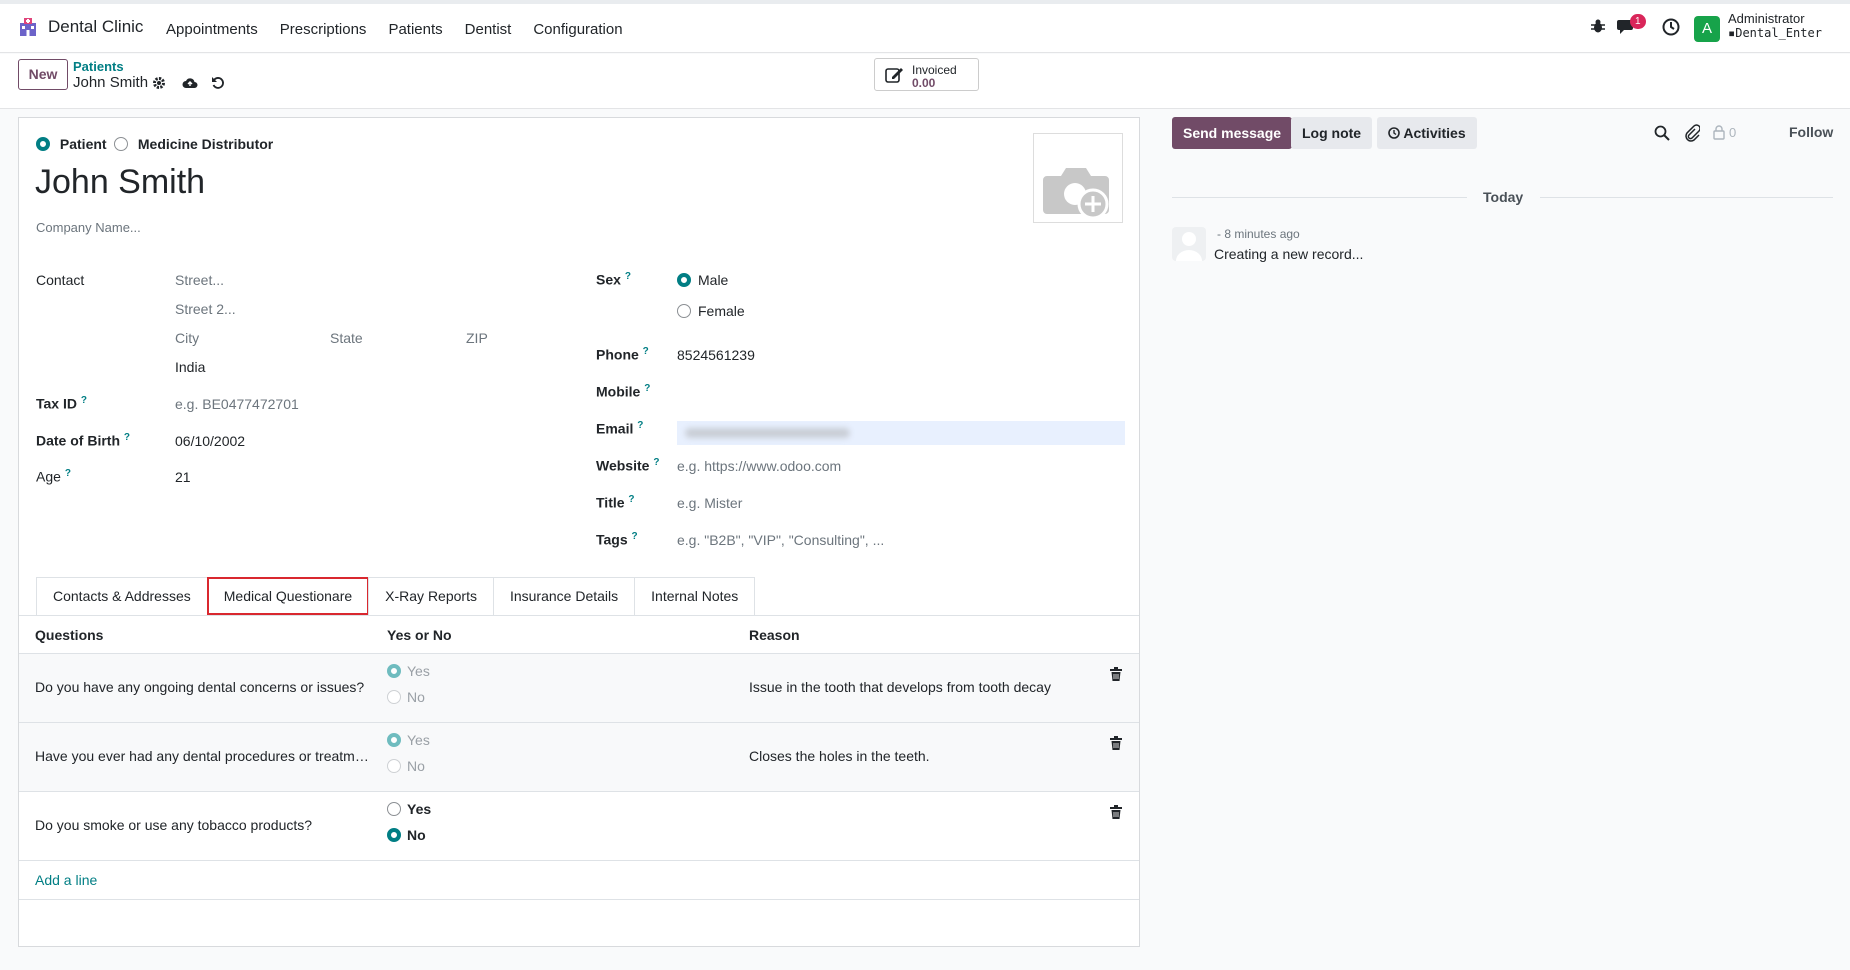 The height and width of the screenshot is (970, 1850). What do you see at coordinates (613, 279) in the screenshot?
I see `sex-label: Sex ?` at bounding box center [613, 279].